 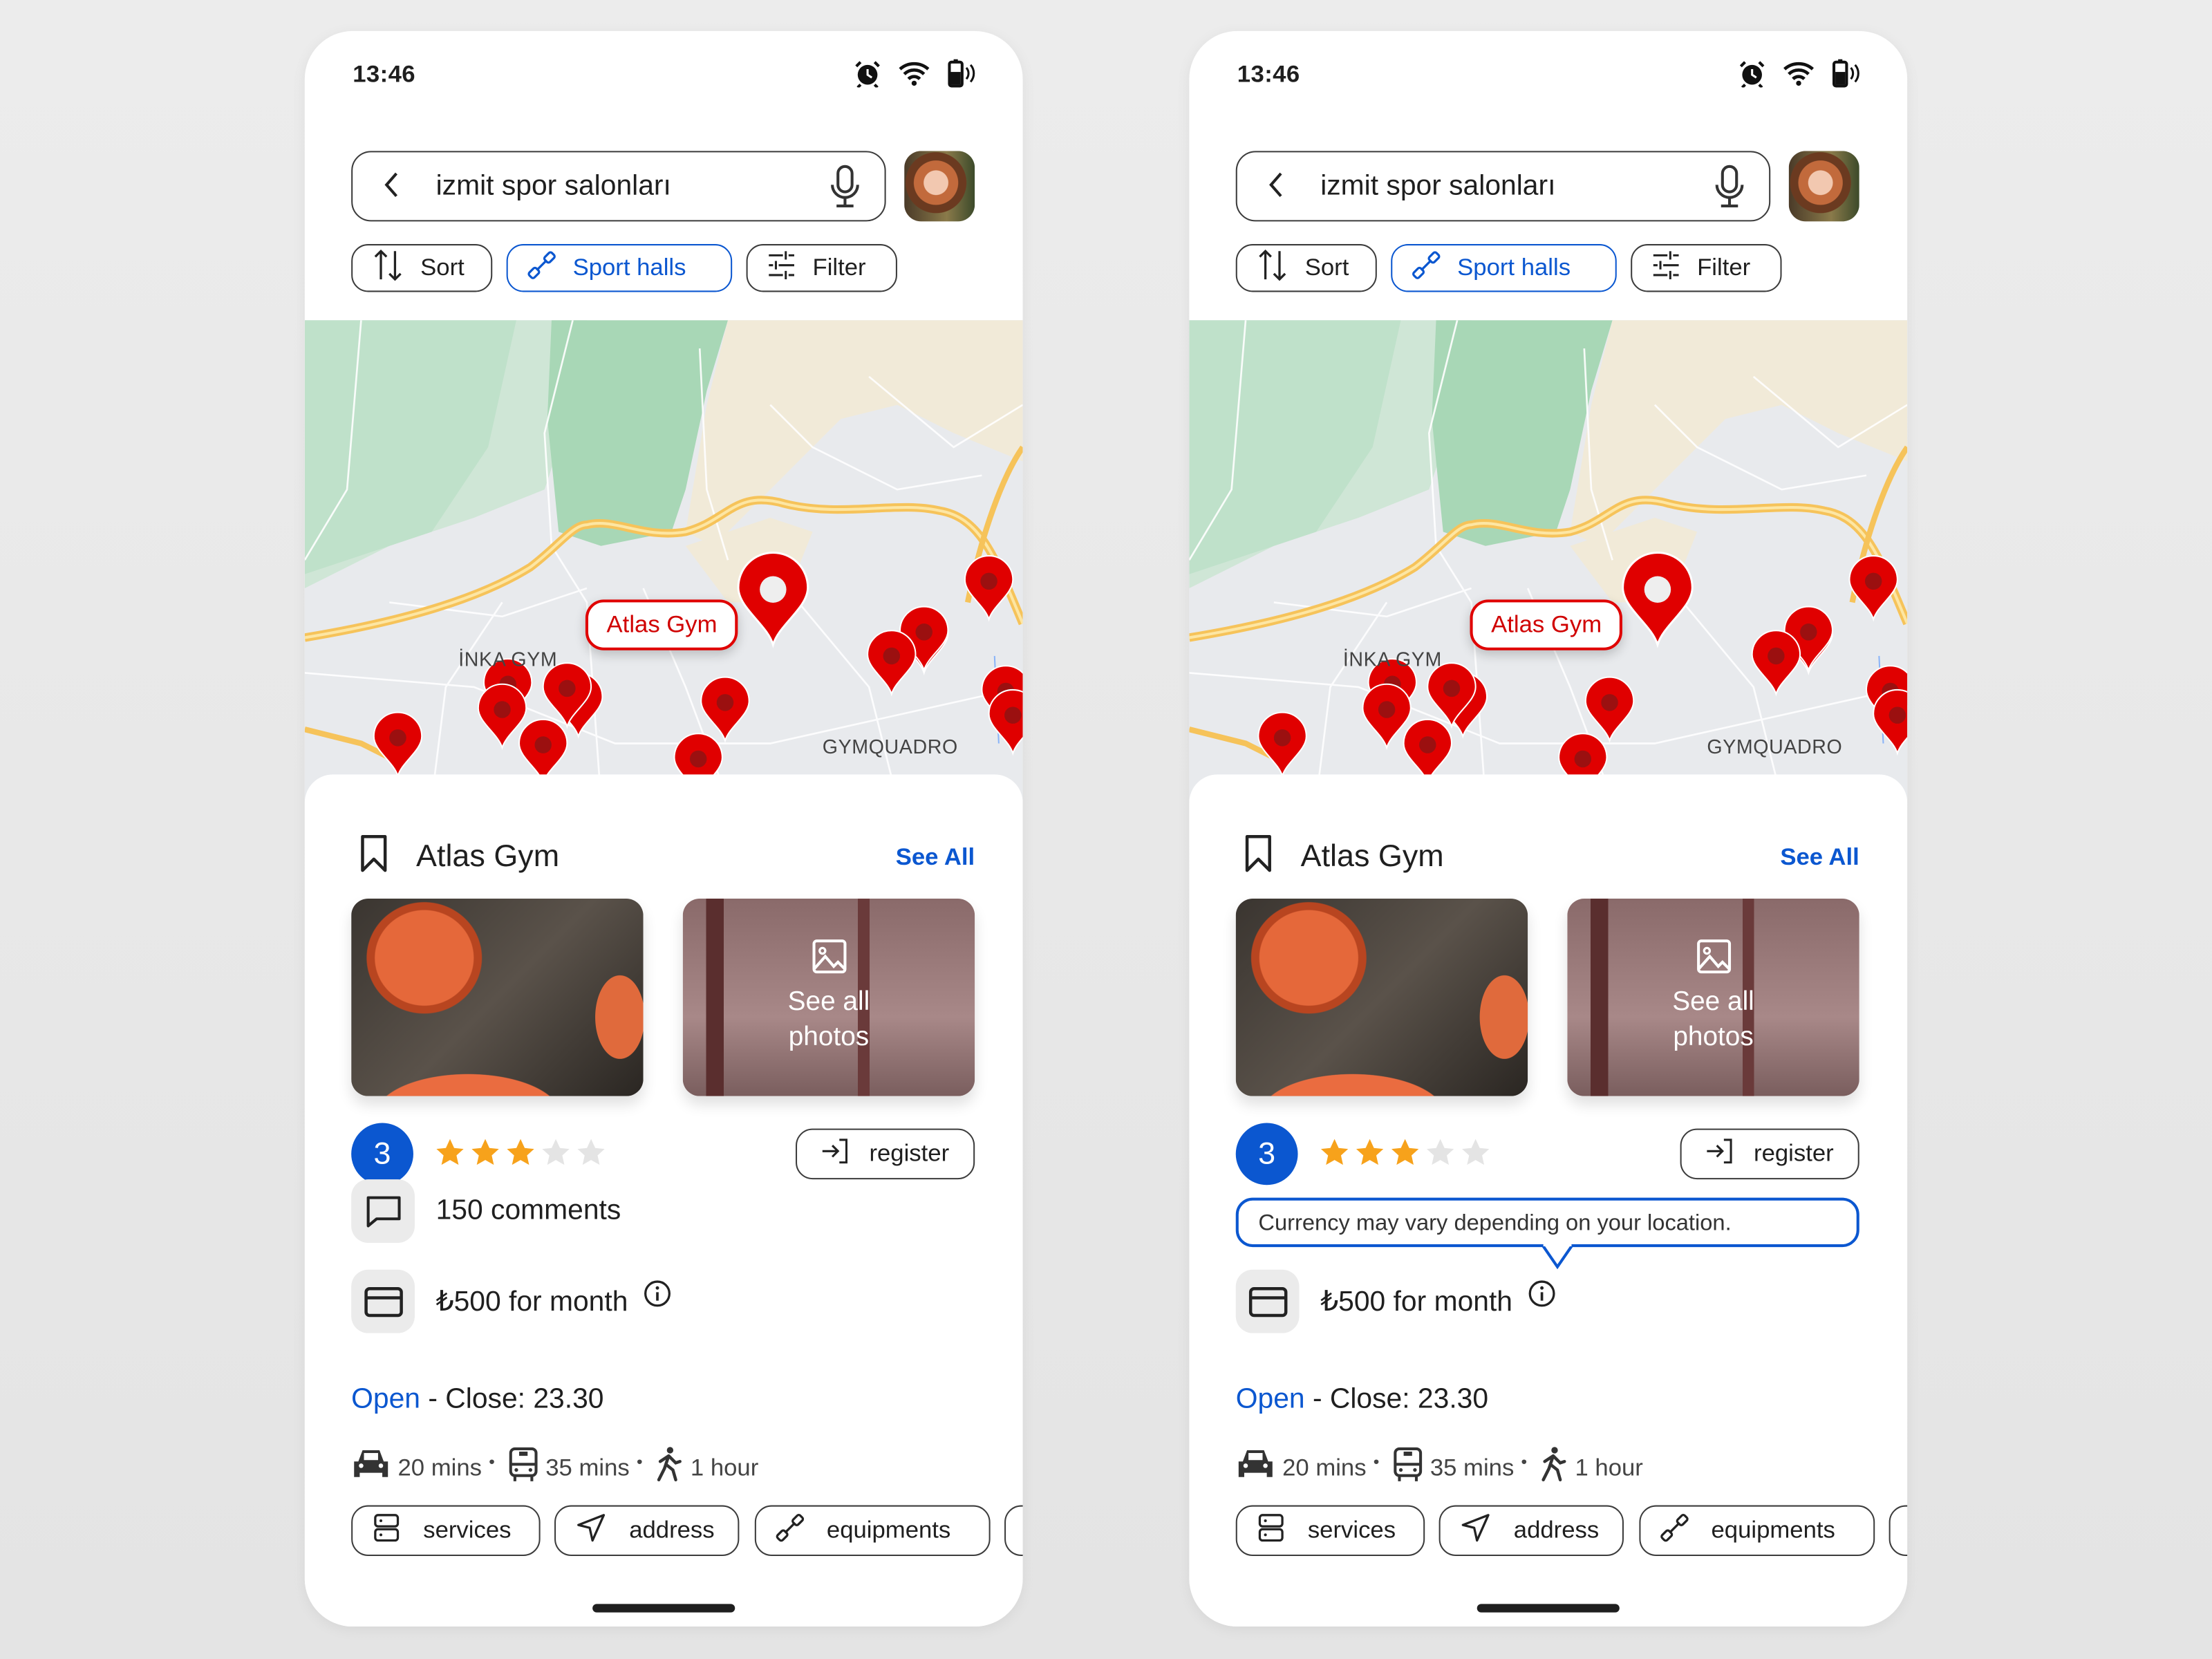 I want to click on comments-row: 150 comments, so click(x=486, y=1211).